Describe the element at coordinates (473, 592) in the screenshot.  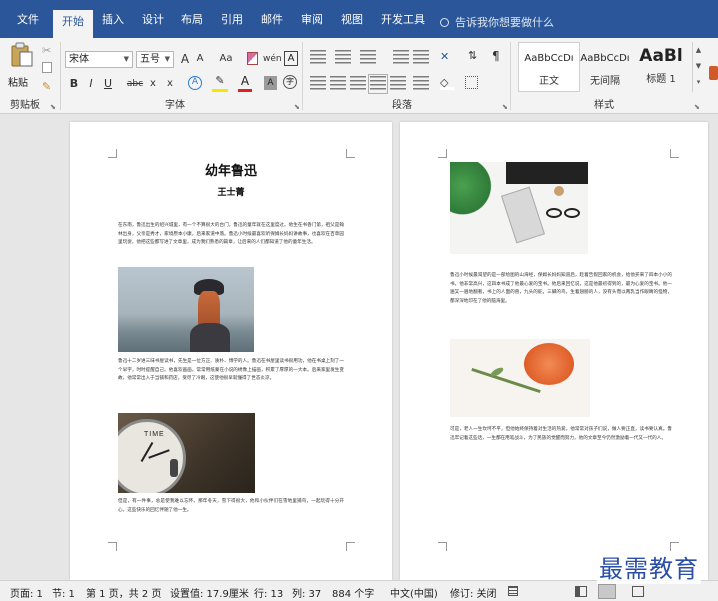
I see `status-track-changes: 修订: 关闭` at that location.